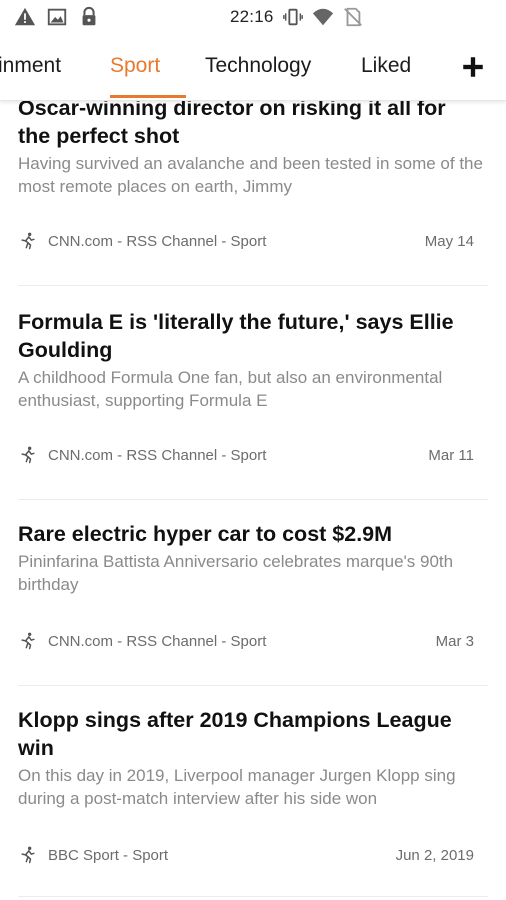  I want to click on article-source: BBC Sport - Sport, so click(108, 855).